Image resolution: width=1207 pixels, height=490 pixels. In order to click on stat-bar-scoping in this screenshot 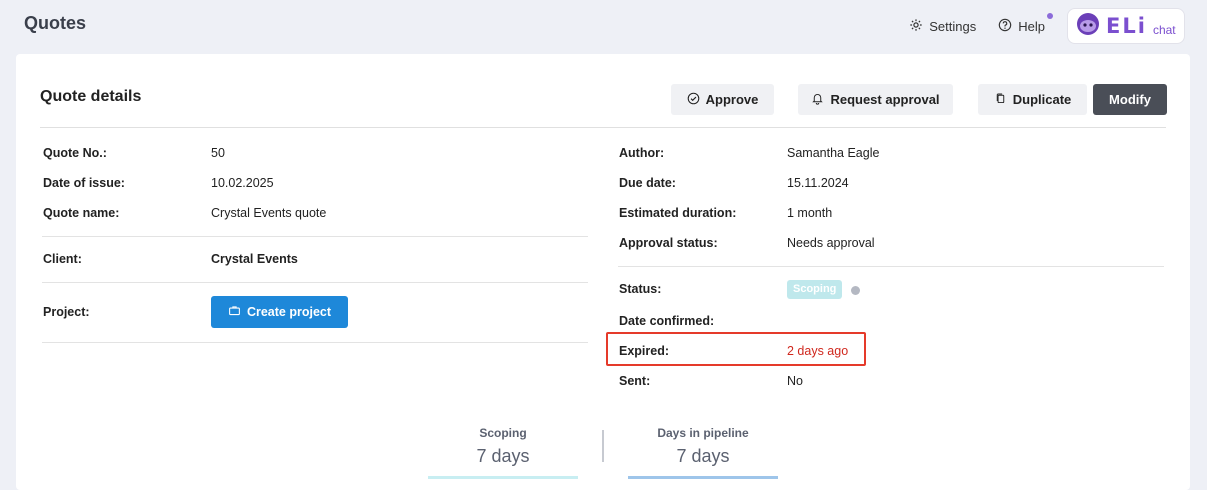, I will do `click(503, 477)`.